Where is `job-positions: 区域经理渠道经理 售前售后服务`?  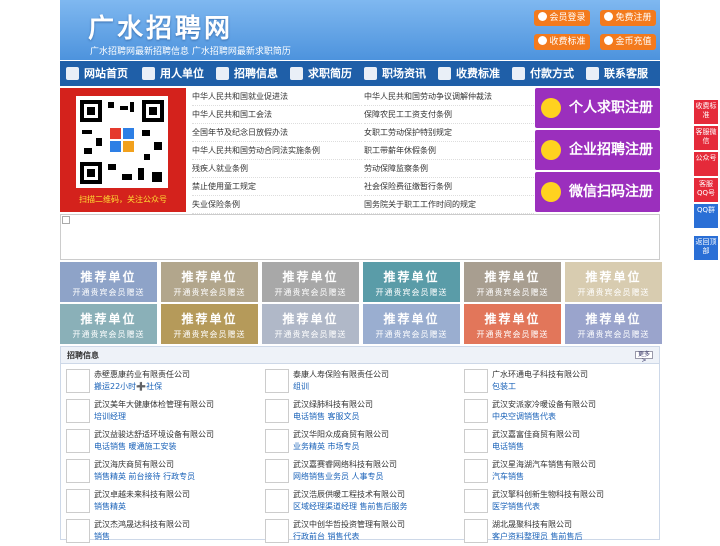 job-positions: 区域经理渠道经理 售前售后服务 is located at coordinates (350, 506).